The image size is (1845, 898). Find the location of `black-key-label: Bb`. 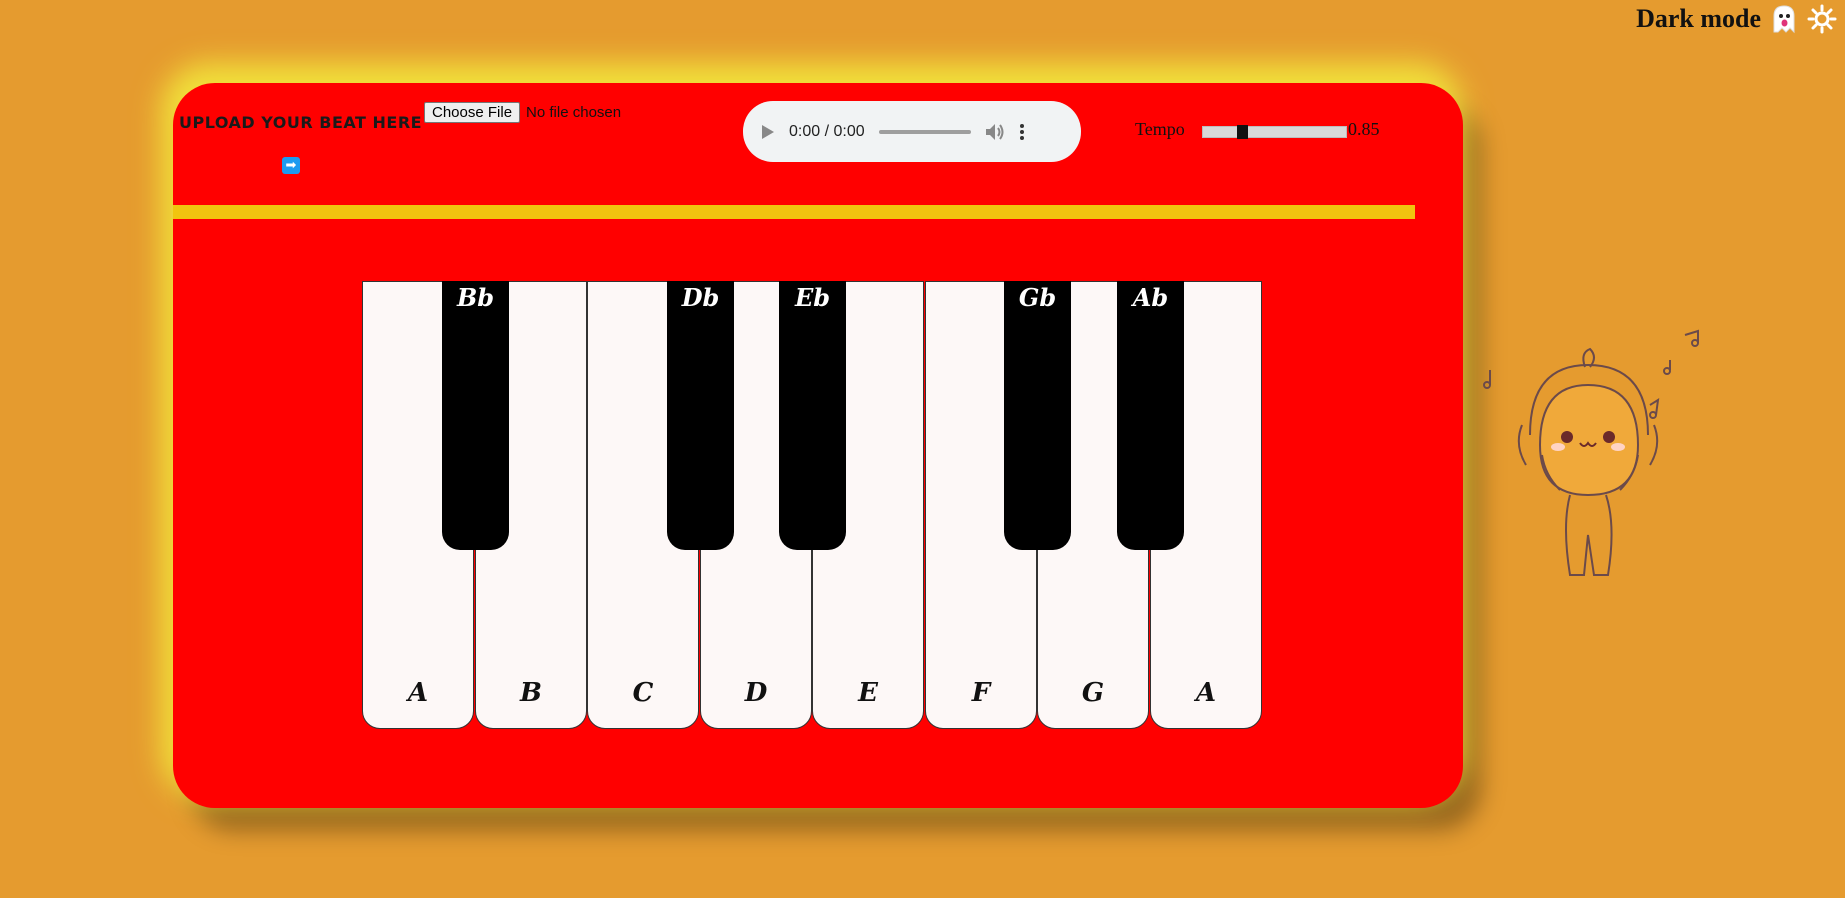

black-key-label: Bb is located at coordinates (475, 297).